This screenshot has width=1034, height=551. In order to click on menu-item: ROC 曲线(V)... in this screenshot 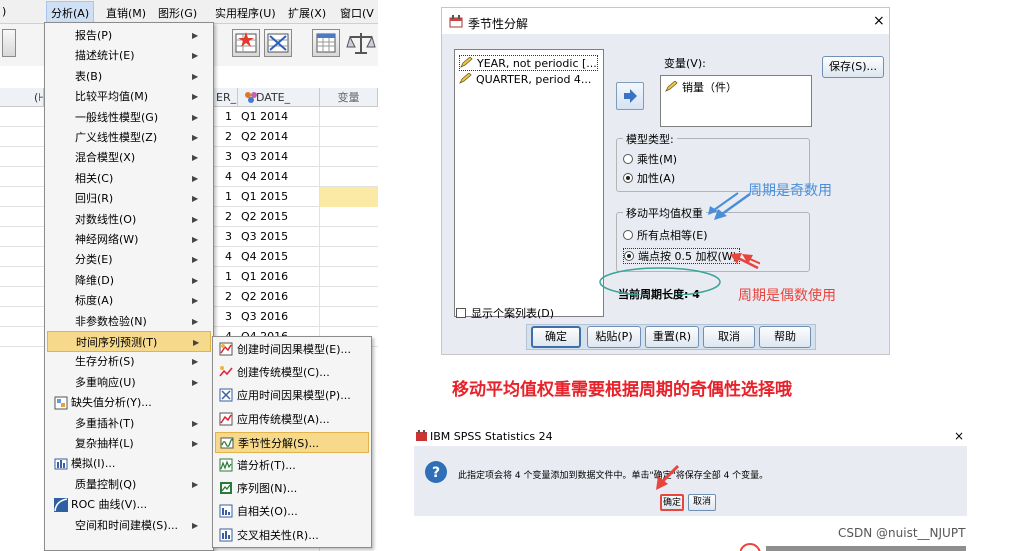, I will do `click(129, 504)`.